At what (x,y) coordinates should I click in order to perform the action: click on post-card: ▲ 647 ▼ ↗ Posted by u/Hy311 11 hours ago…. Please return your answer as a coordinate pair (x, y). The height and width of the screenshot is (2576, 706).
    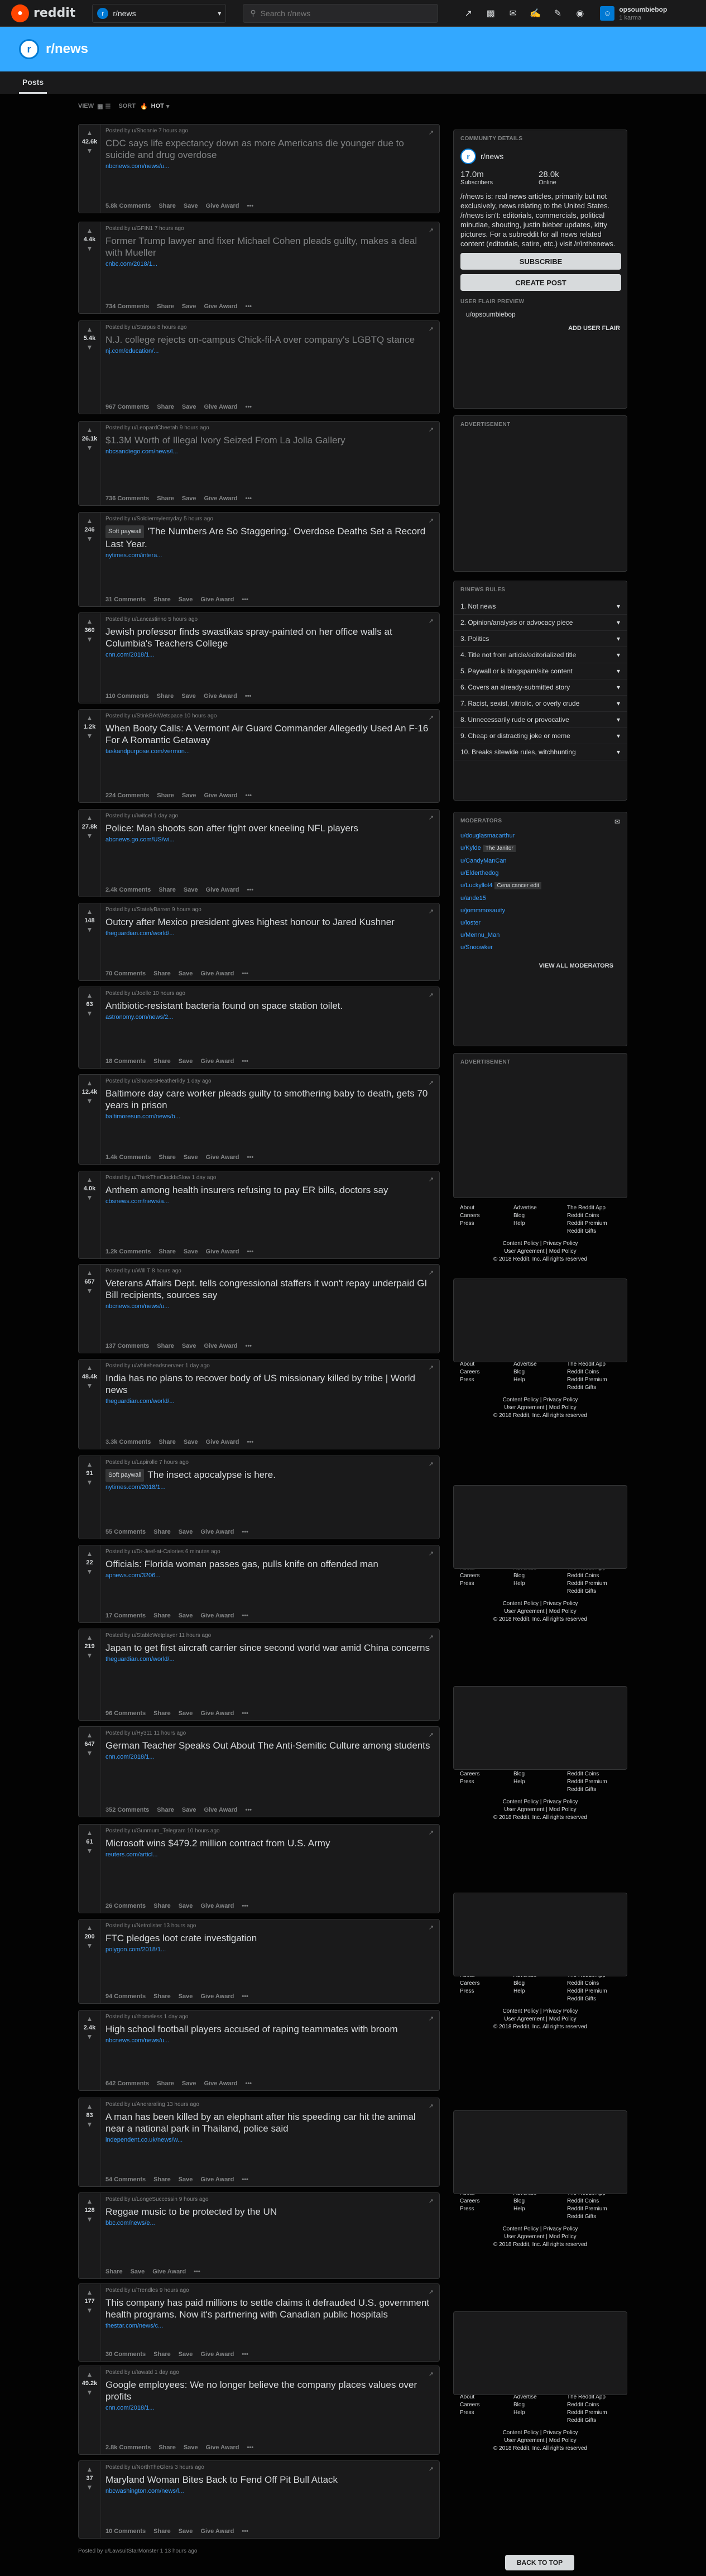
    Looking at the image, I should click on (259, 1771).